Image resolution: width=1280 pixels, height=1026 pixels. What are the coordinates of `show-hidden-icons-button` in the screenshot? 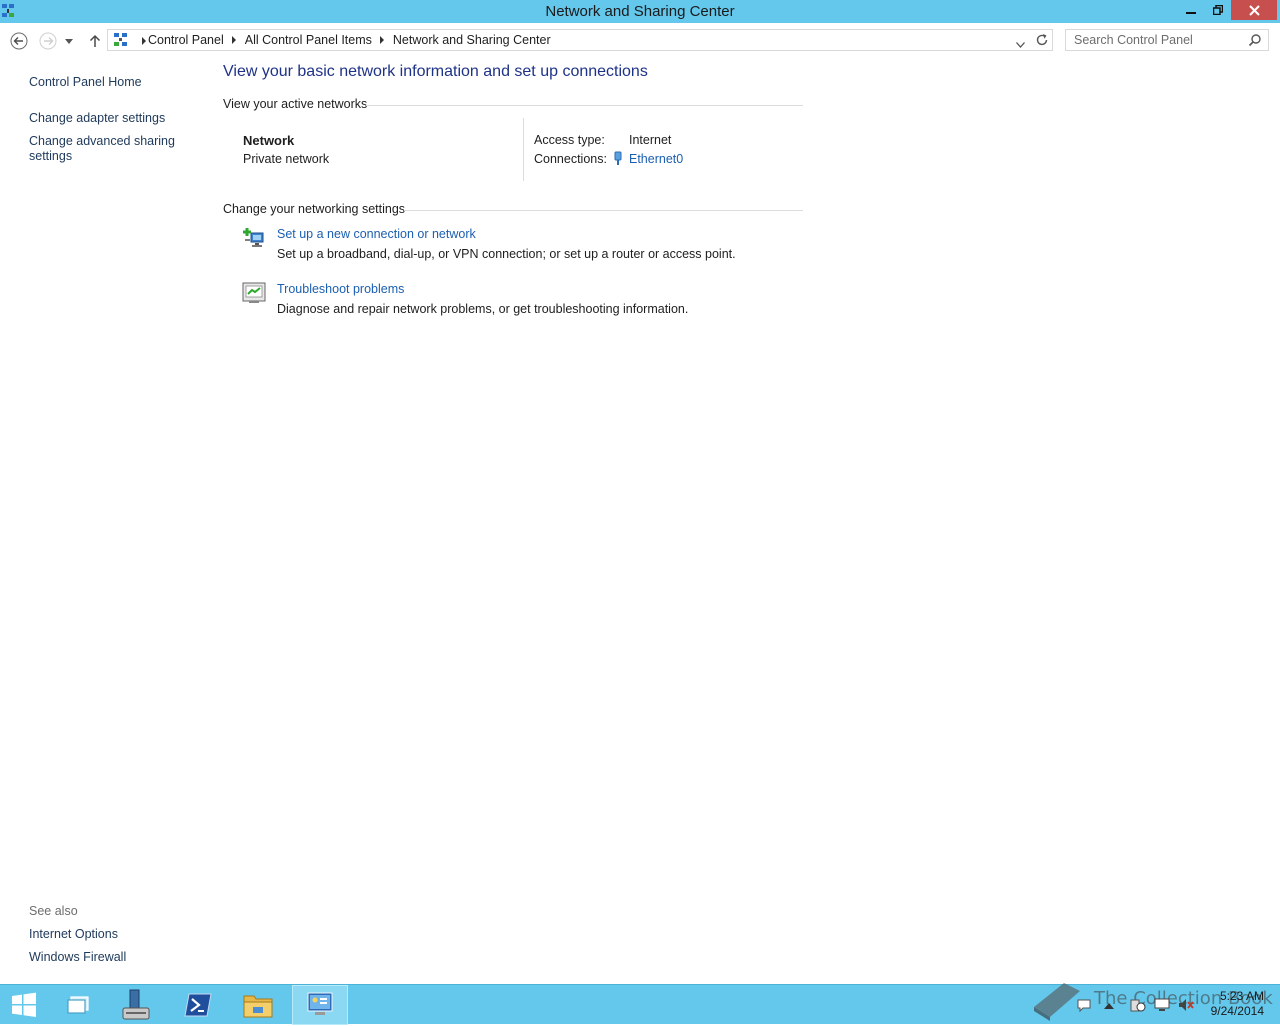 It's located at (1112, 1007).